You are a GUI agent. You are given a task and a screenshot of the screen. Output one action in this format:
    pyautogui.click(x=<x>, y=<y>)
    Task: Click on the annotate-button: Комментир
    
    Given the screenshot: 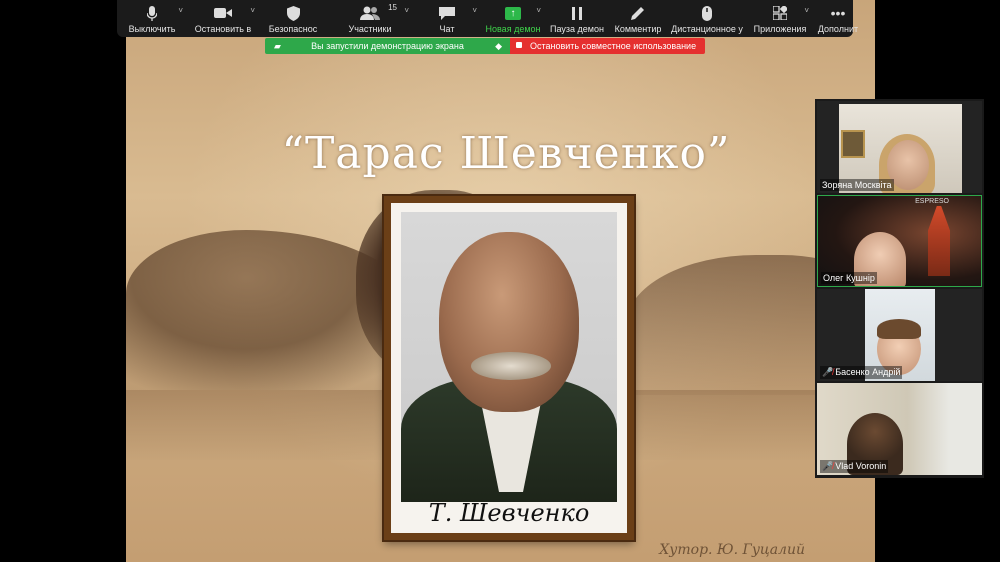 What is the action you would take?
    pyautogui.click(x=638, y=18)
    